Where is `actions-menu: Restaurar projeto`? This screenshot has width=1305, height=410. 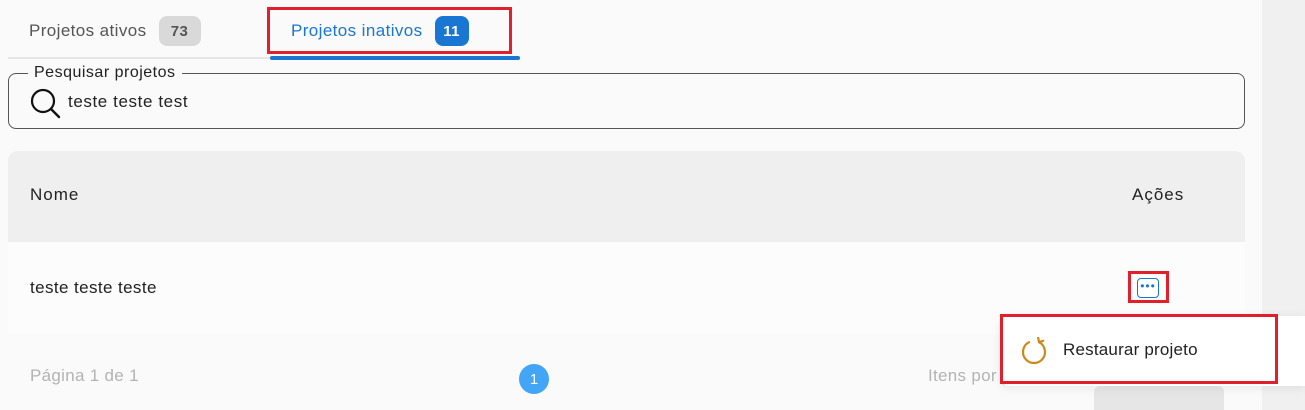 actions-menu: Restaurar projeto is located at coordinates (1152, 351).